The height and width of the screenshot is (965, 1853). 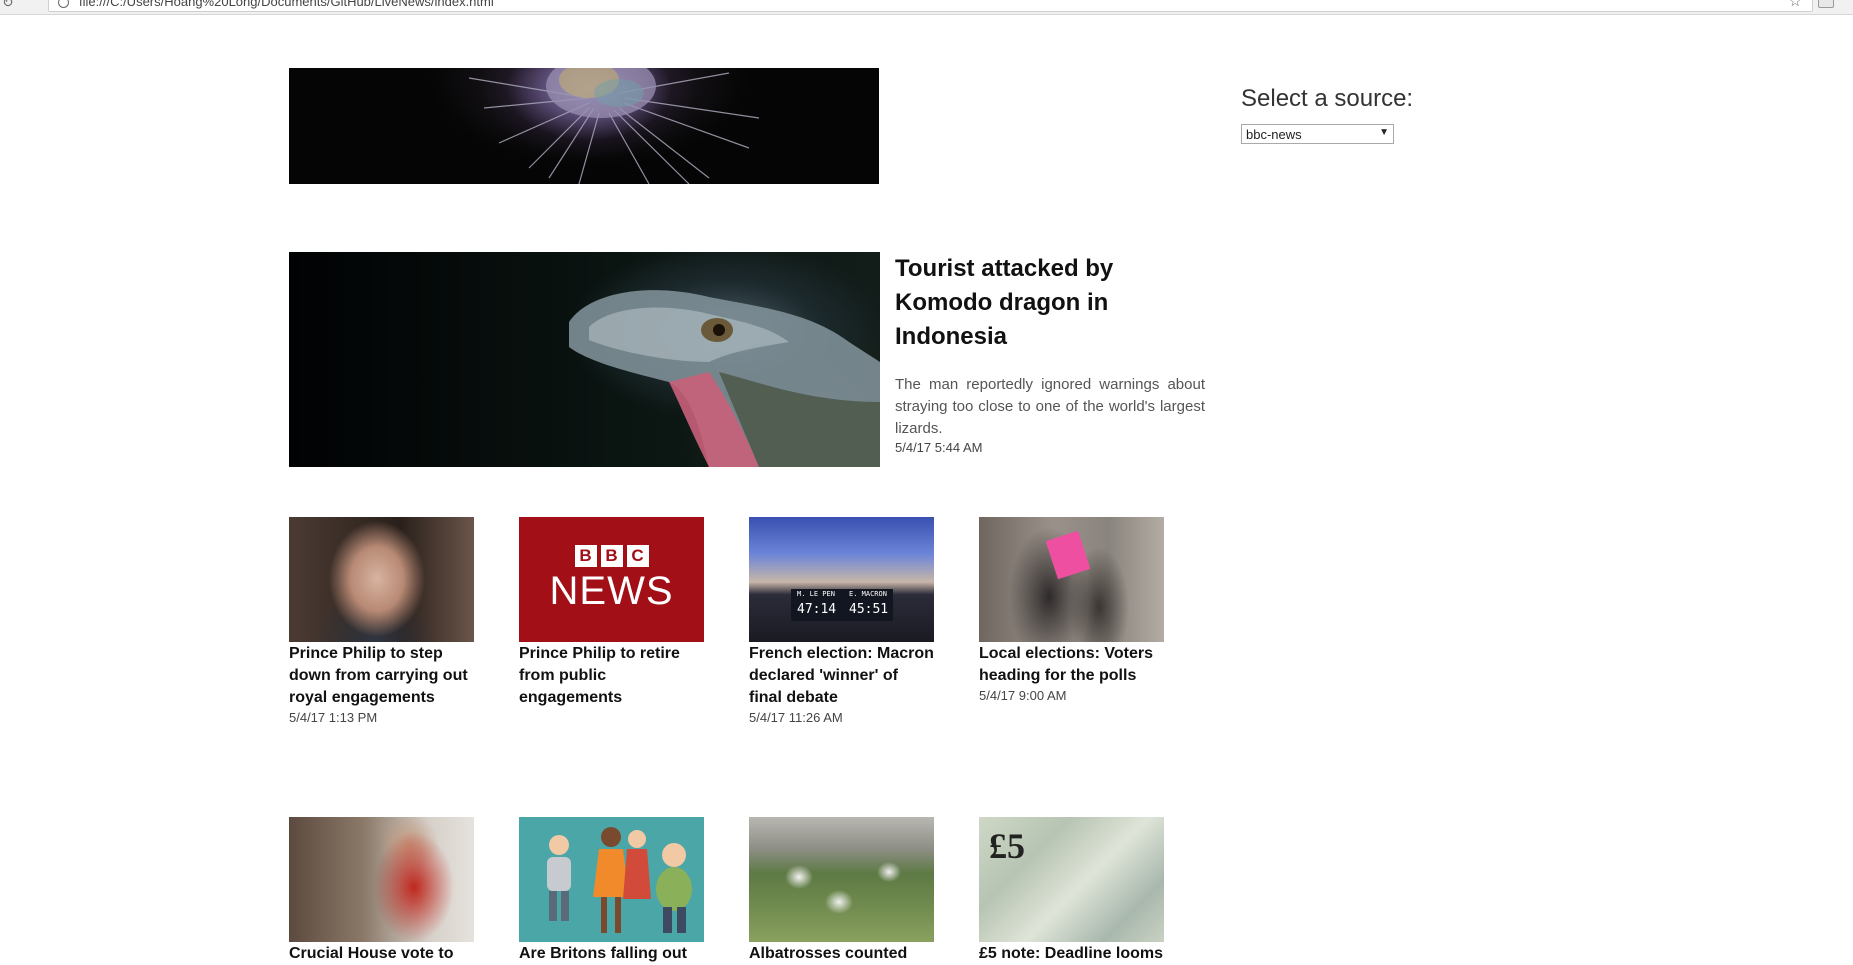 I want to click on article-card: Crucial House vote to, so click(x=381, y=891).